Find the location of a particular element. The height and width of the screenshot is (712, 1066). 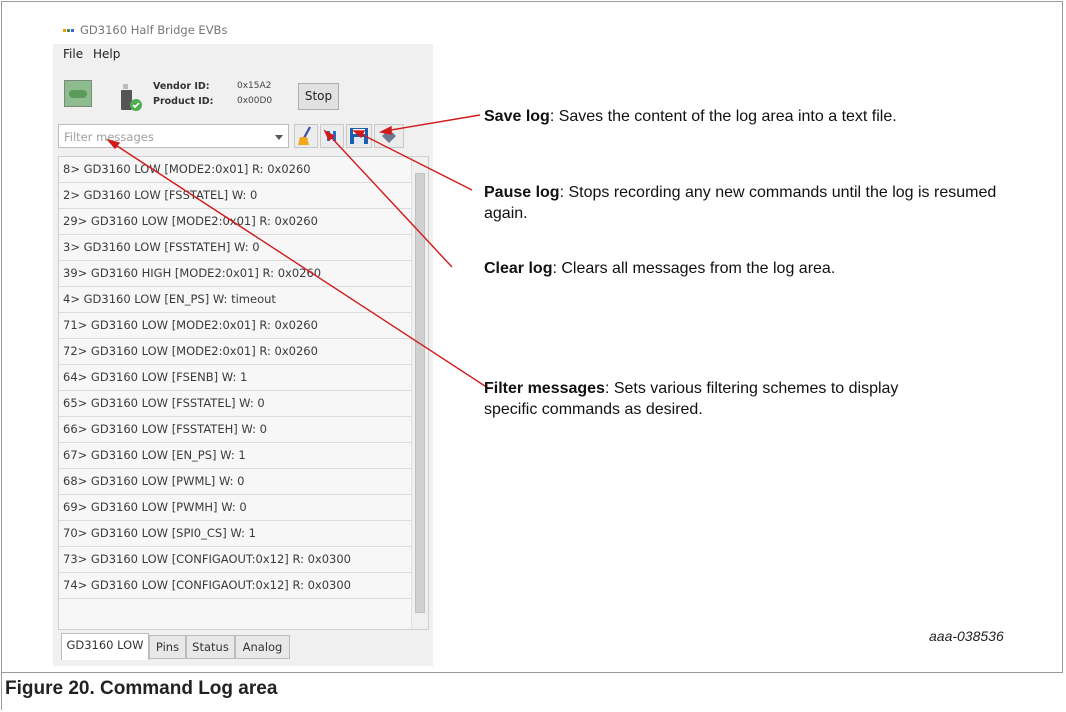

list-item: 67> GD3160 LOW [EN_PS] W: 1 is located at coordinates (235, 456).